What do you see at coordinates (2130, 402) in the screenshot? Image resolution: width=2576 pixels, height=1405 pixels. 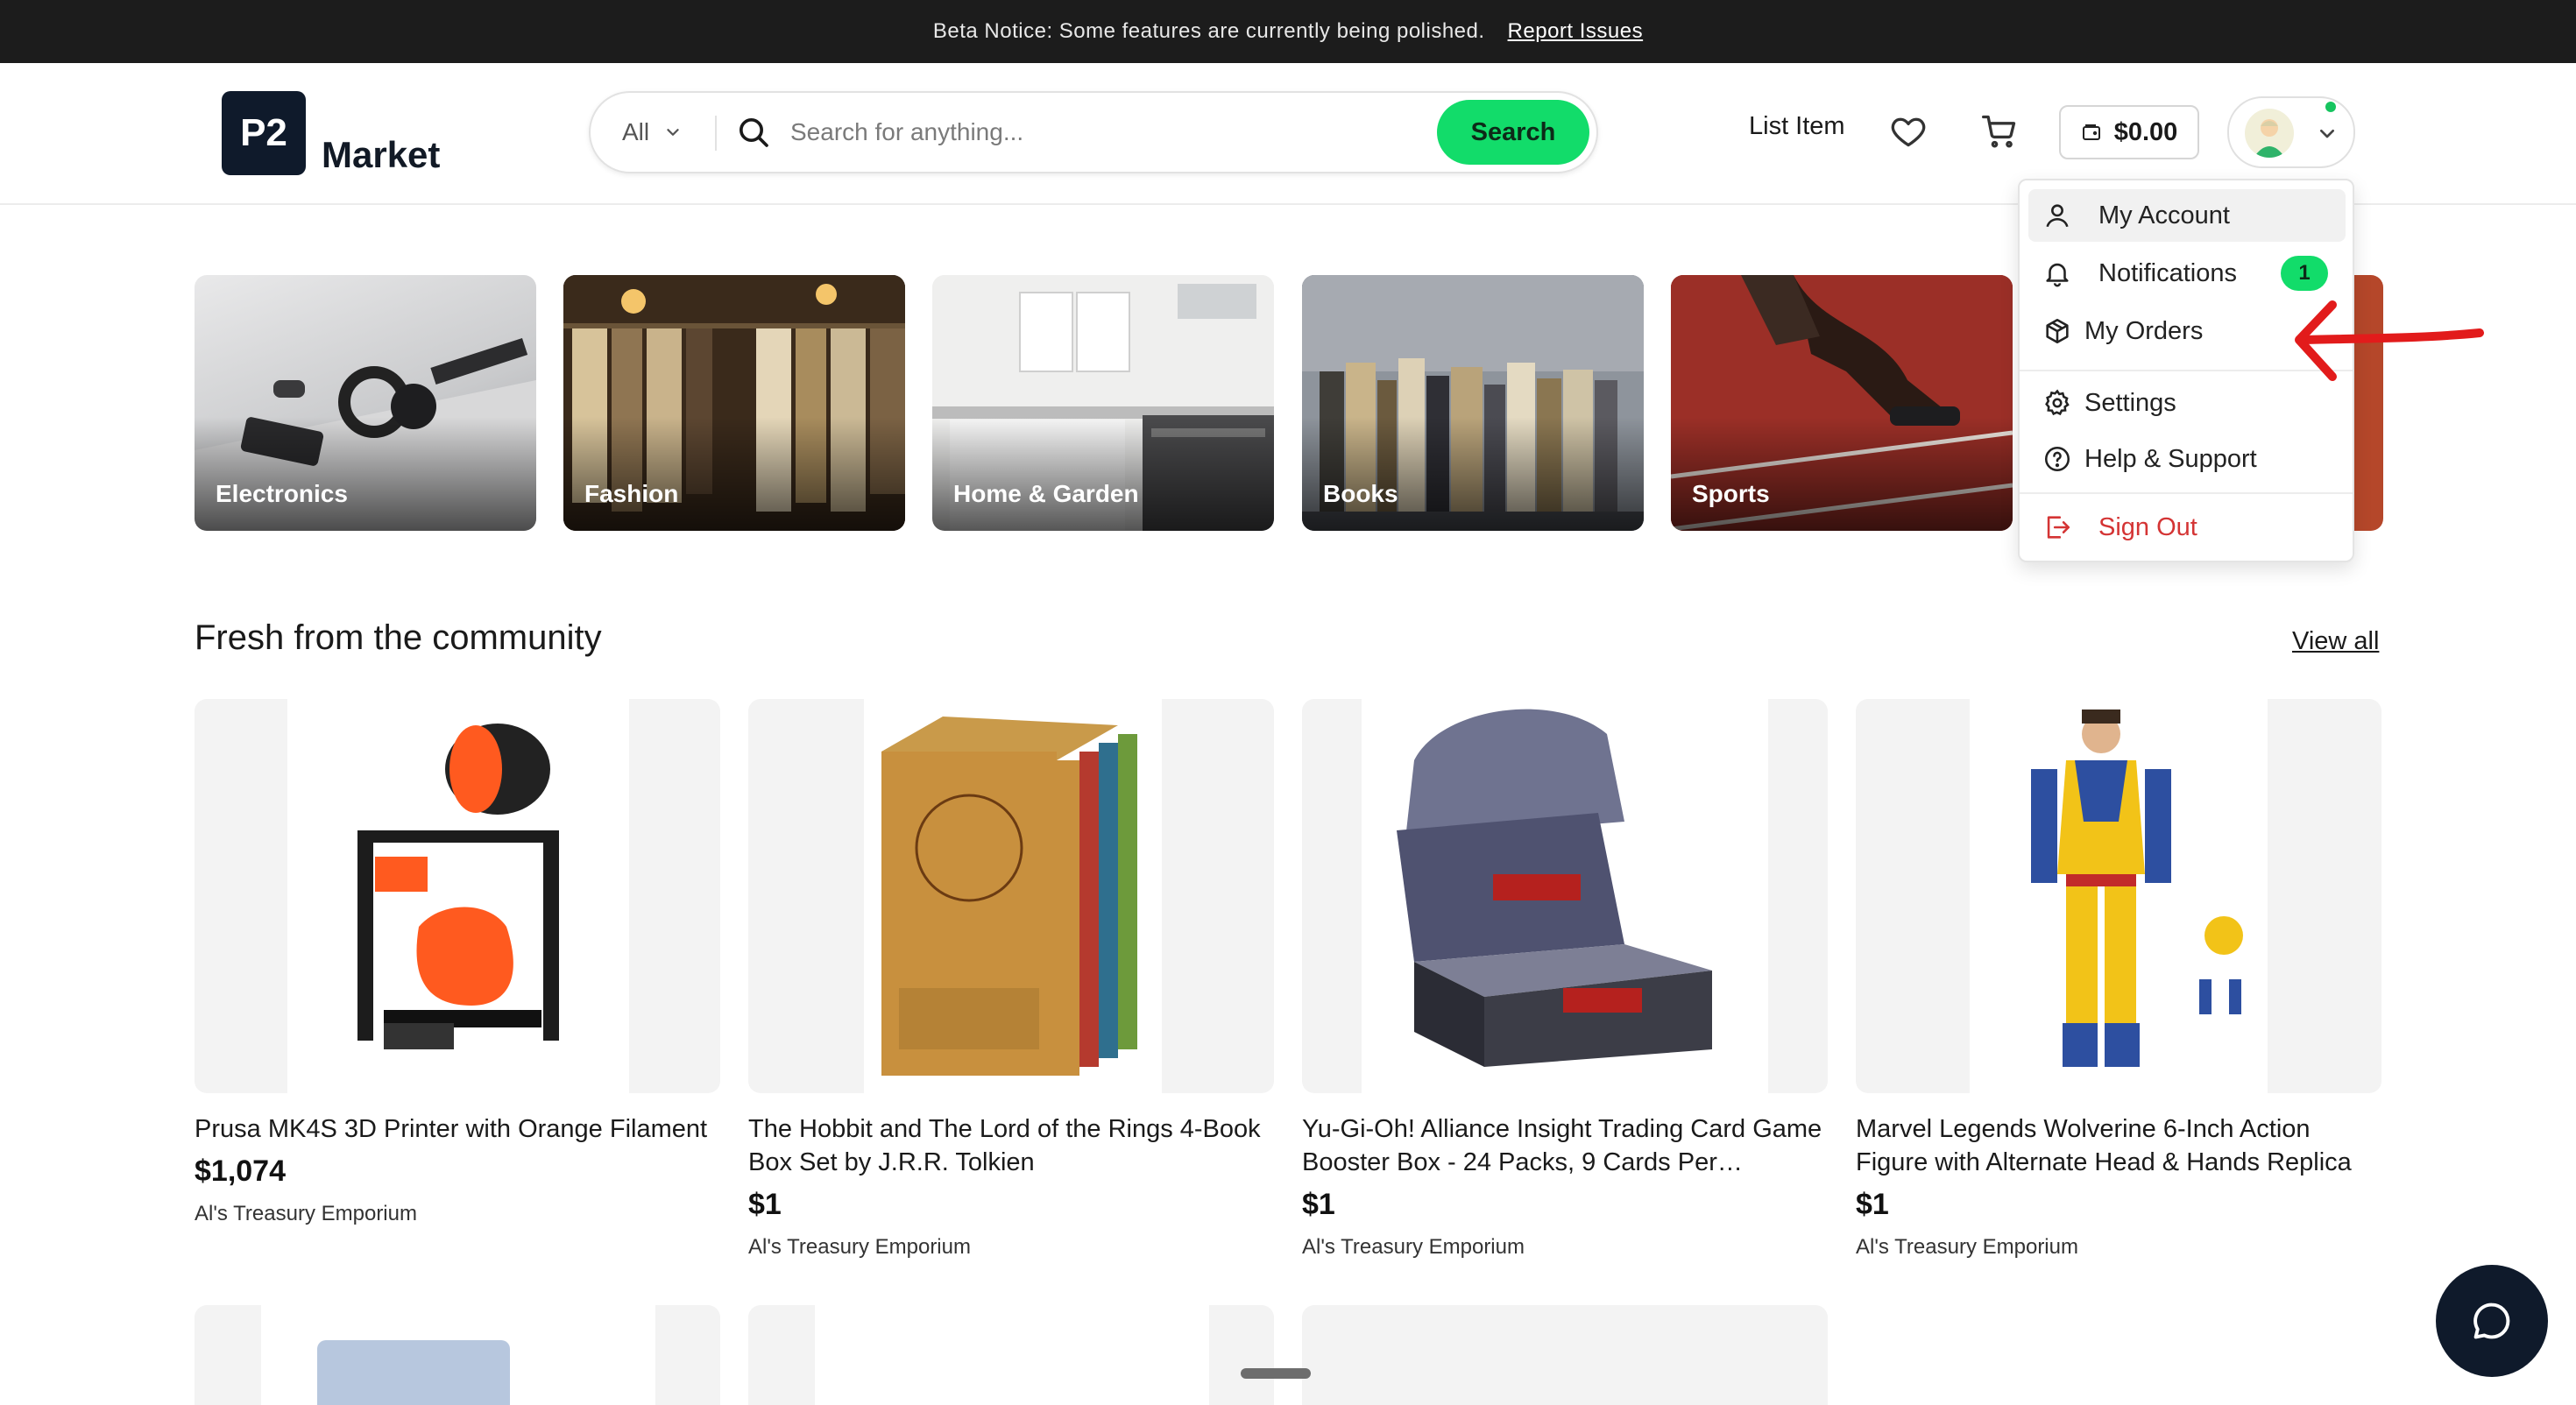 I see `menu-item-label: Settings` at bounding box center [2130, 402].